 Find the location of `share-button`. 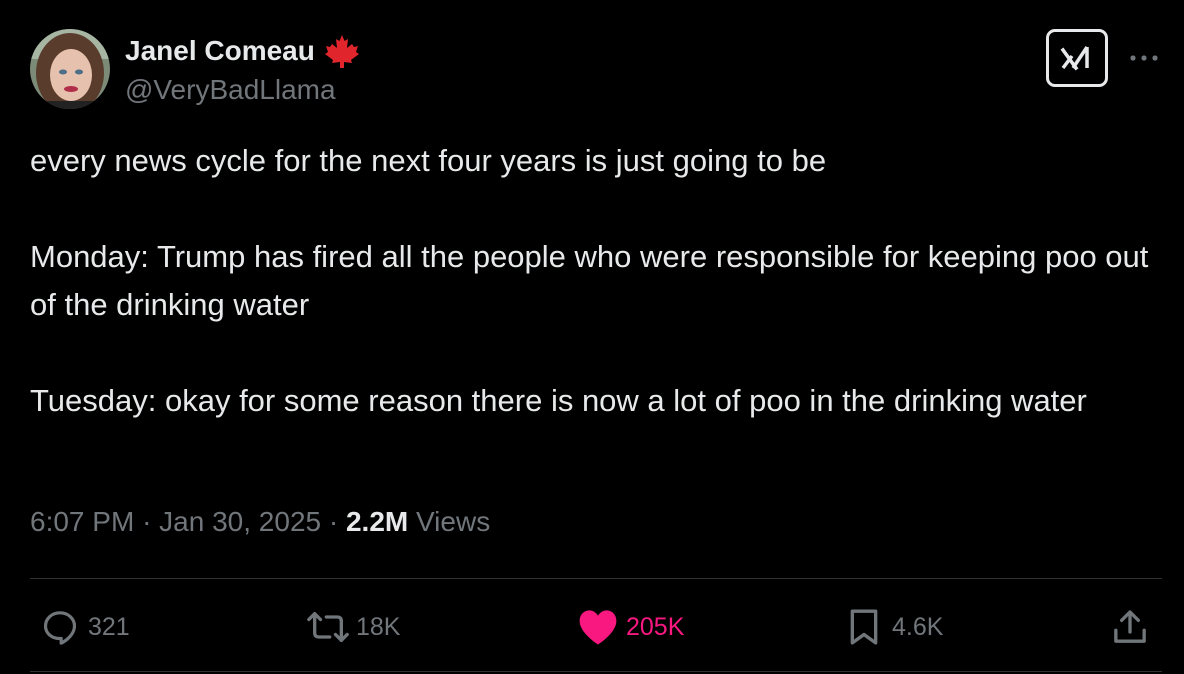

share-button is located at coordinates (1130, 627).